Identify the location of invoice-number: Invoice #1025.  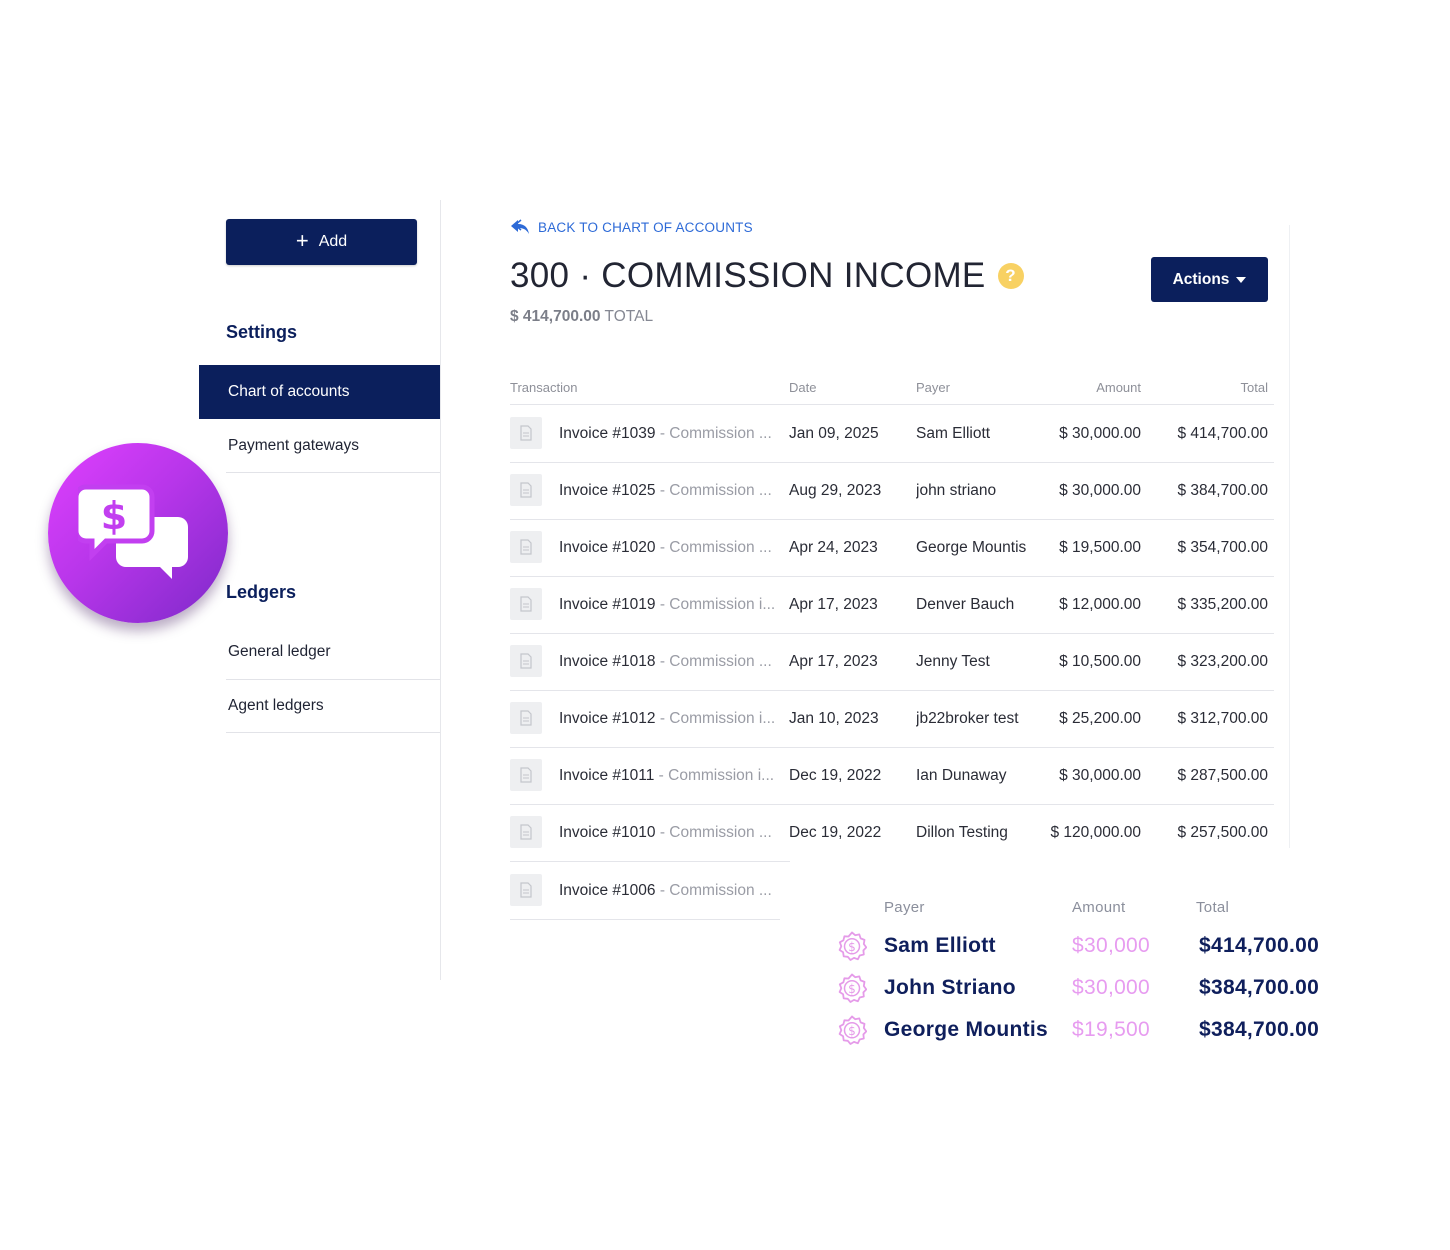
(607, 490).